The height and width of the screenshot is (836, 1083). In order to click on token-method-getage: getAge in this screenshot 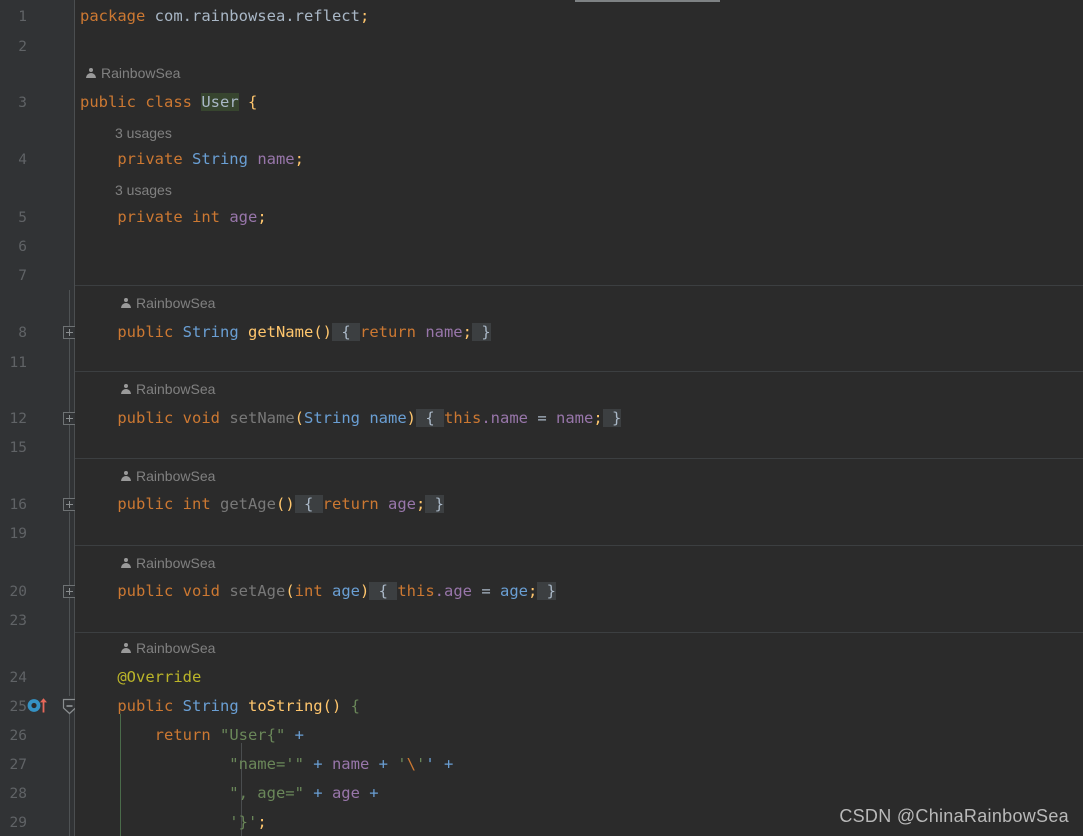, I will do `click(247, 504)`.